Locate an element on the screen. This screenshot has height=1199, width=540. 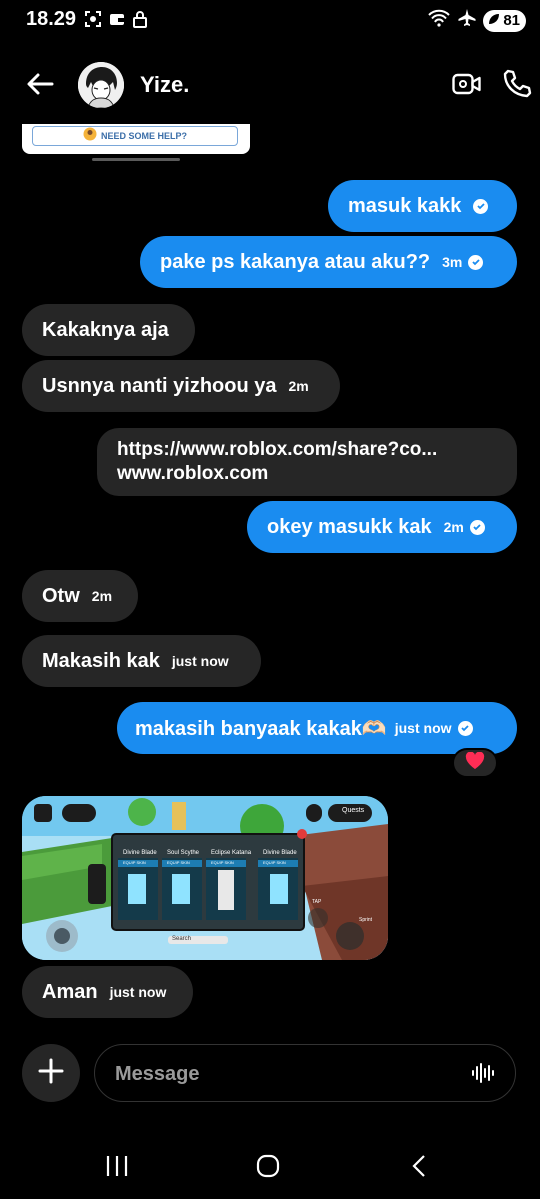
back-arrow-icon is located at coordinates (40, 84).